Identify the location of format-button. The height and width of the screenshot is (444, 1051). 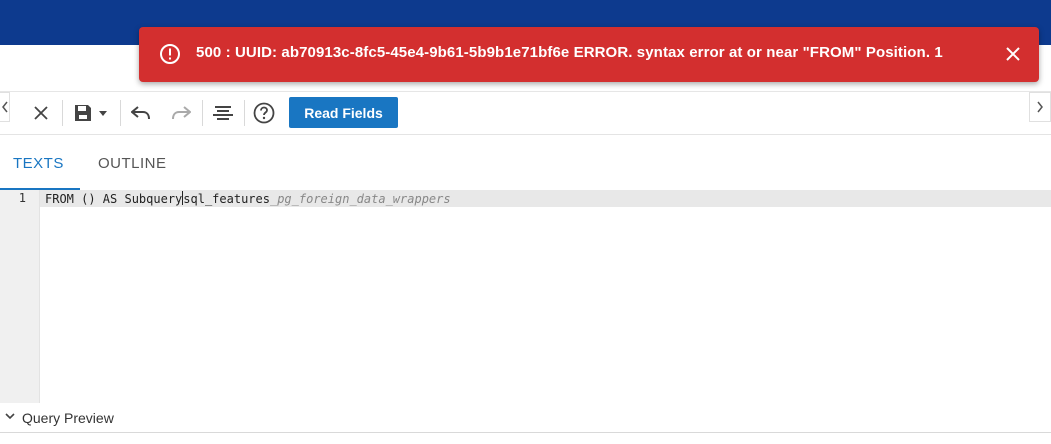
(223, 113).